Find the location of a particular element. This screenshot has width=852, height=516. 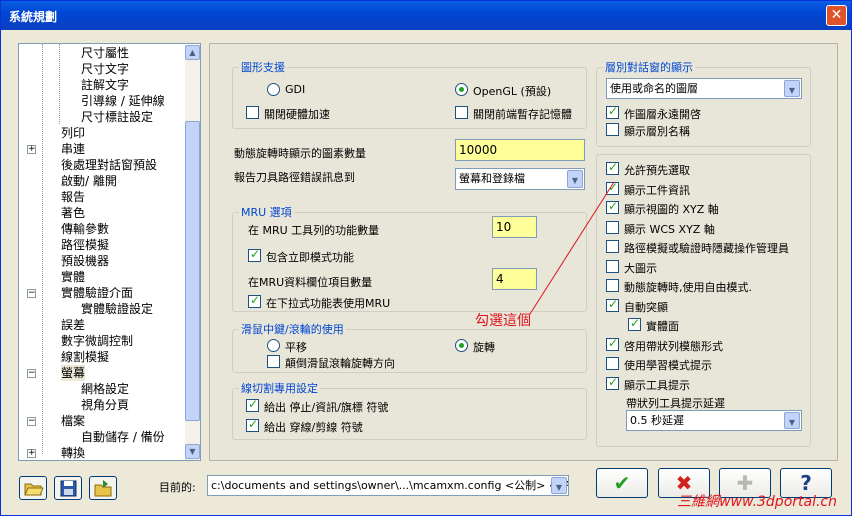

report-errors-label: 報告刀具路徑錯誤訊息到 is located at coordinates (294, 177).